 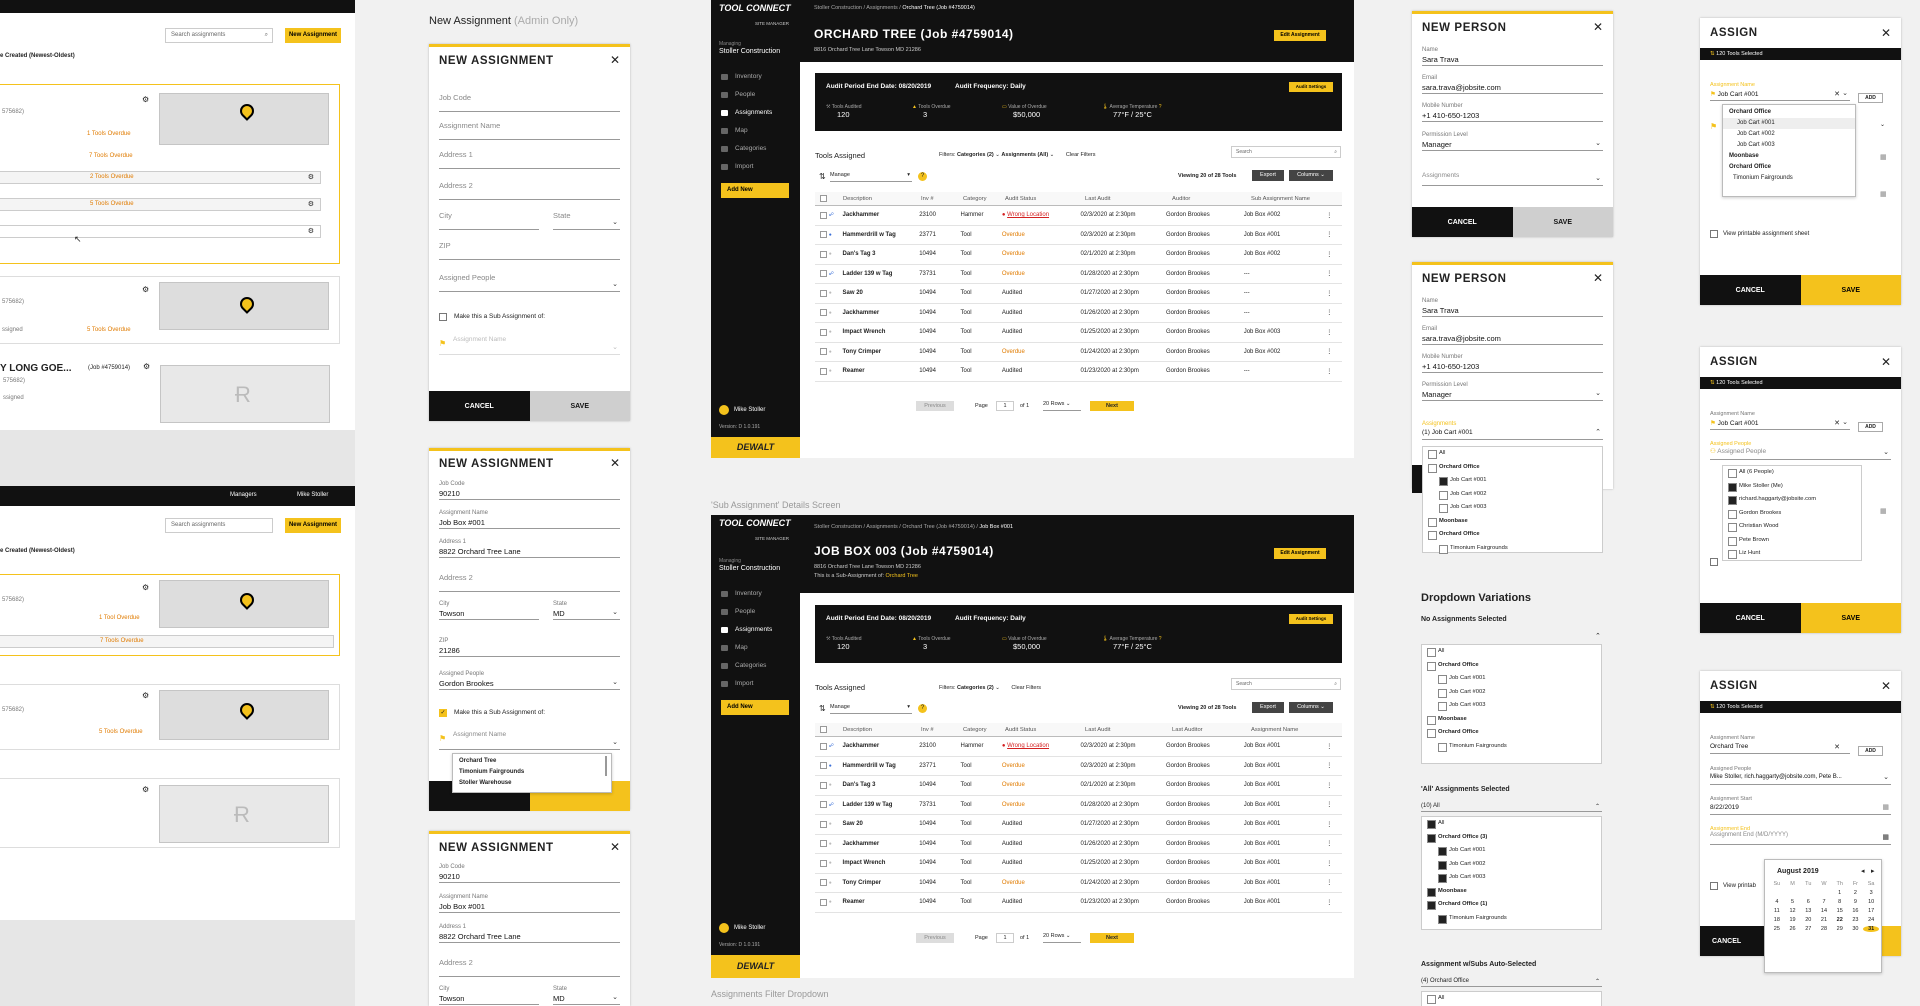 What do you see at coordinates (1800, 835) in the screenshot?
I see `assignment-end-field: Assignment End Assignment End (M/D/YYYY) ▦` at bounding box center [1800, 835].